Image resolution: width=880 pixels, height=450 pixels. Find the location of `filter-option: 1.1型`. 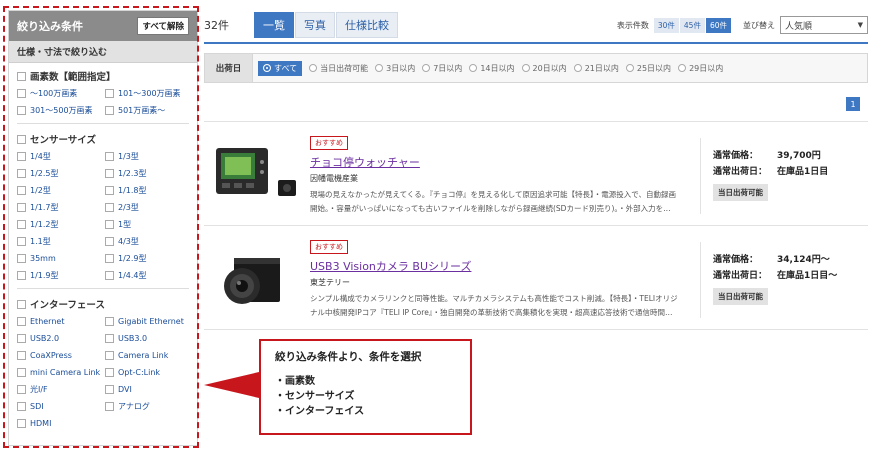

filter-option: 1.1型 is located at coordinates (61, 241).